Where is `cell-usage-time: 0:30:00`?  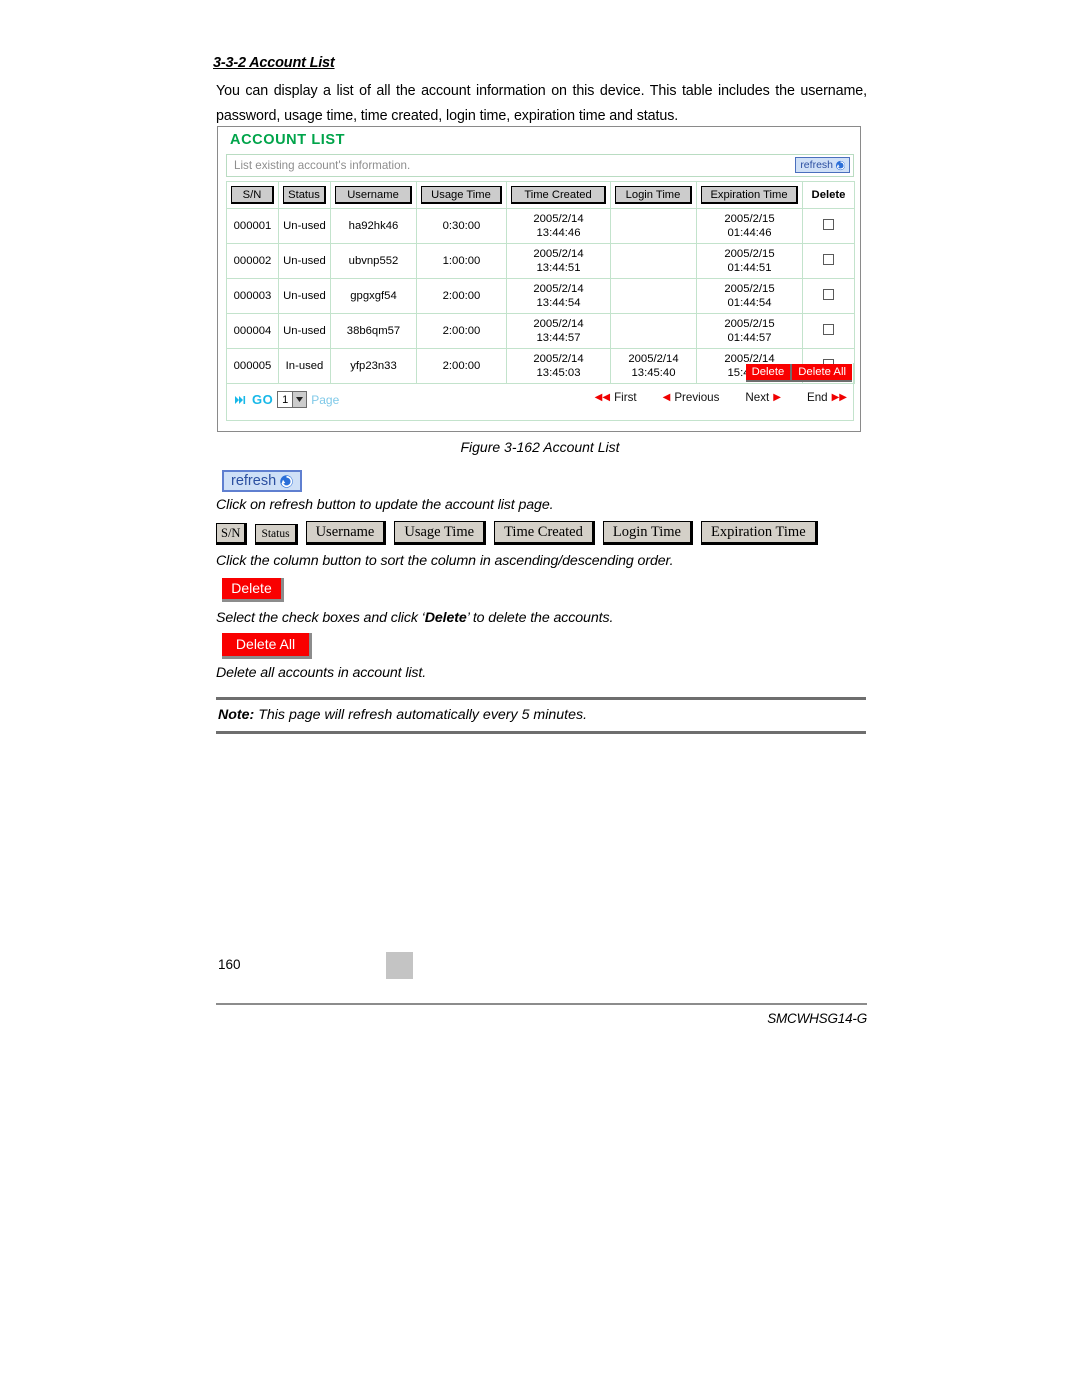 cell-usage-time: 0:30:00 is located at coordinates (461, 226).